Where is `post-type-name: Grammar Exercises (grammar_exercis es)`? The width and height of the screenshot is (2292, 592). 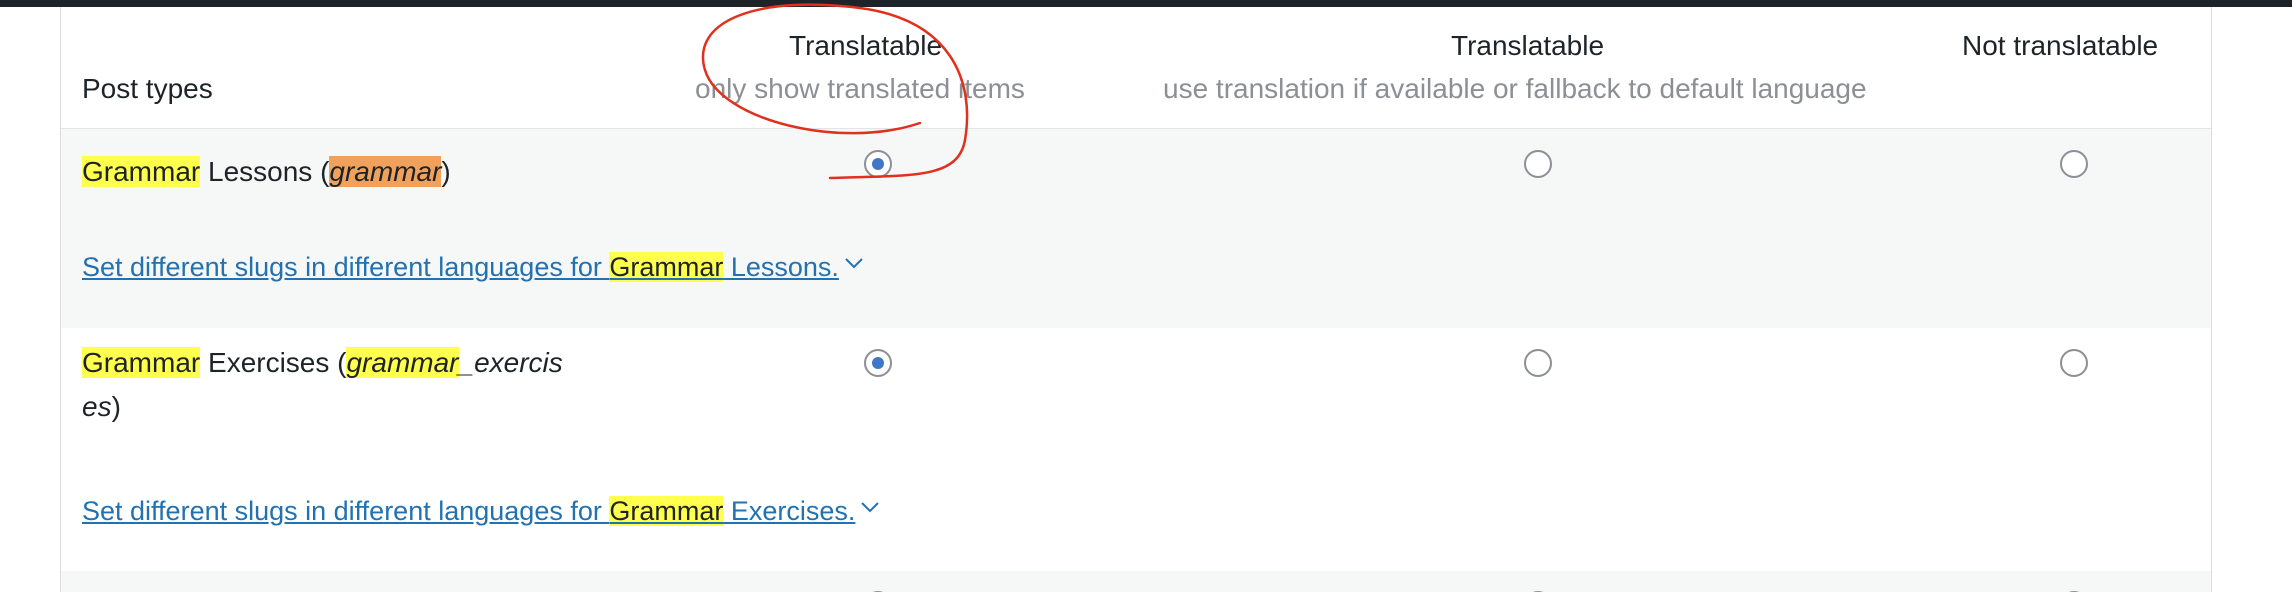 post-type-name: Grammar Exercises (grammar_exercis es) is located at coordinates (322, 385).